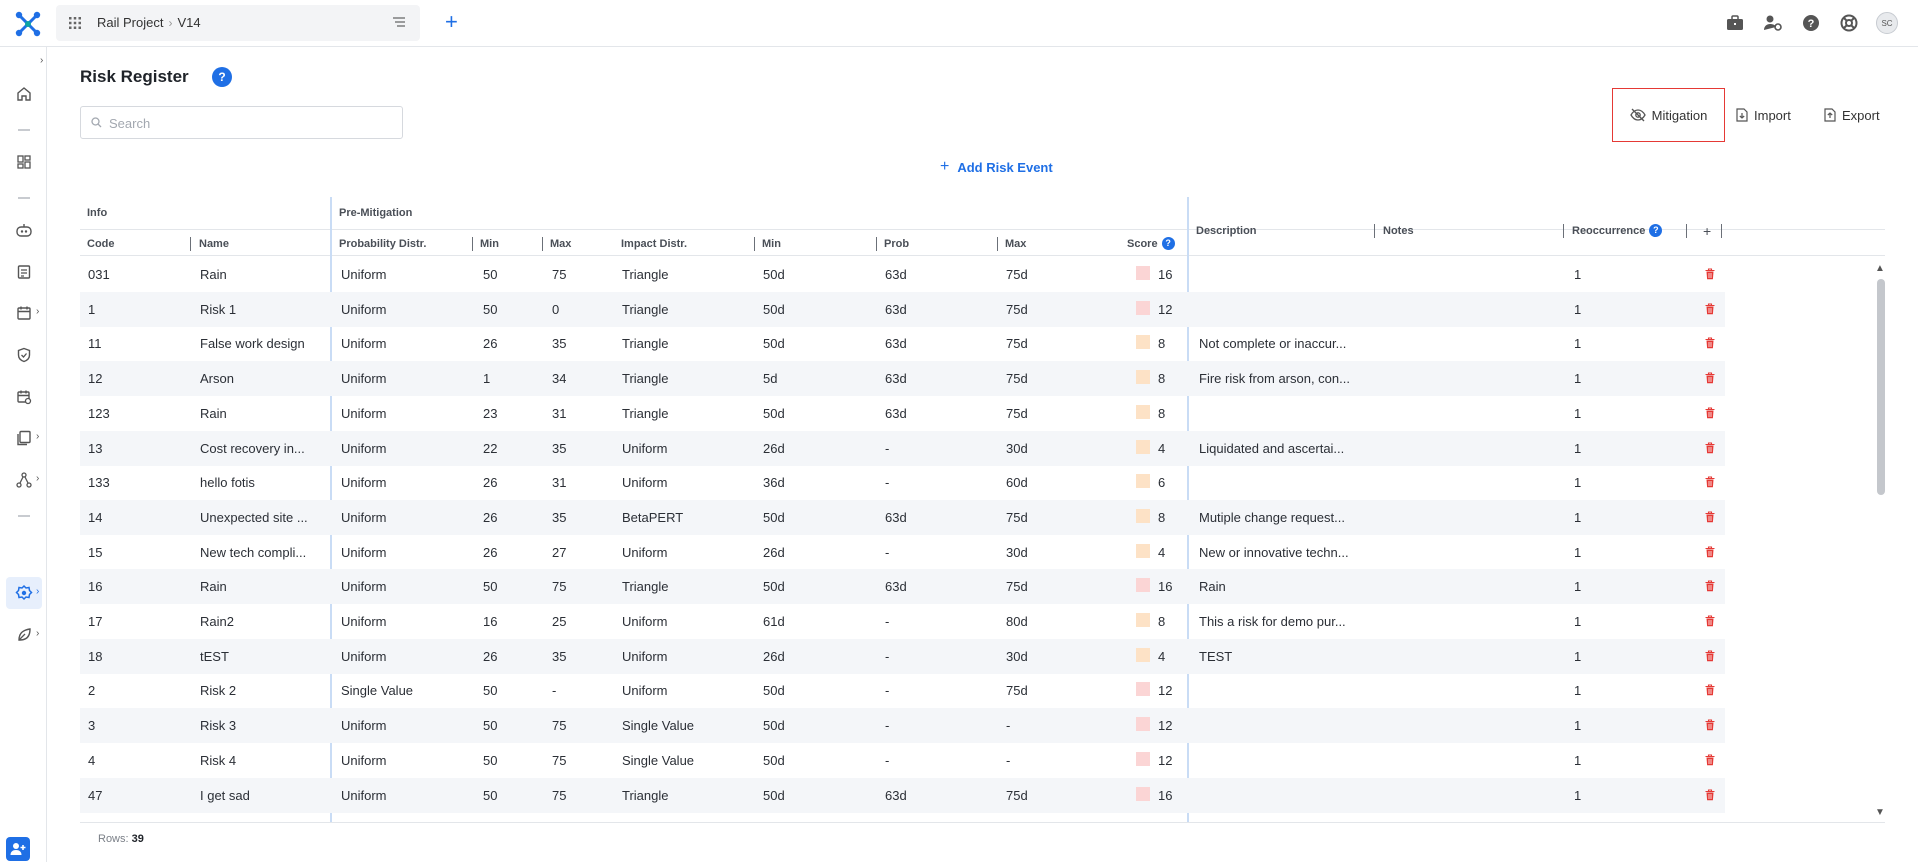  I want to click on scroll-up-arrow-icon: ▲, so click(1880, 268).